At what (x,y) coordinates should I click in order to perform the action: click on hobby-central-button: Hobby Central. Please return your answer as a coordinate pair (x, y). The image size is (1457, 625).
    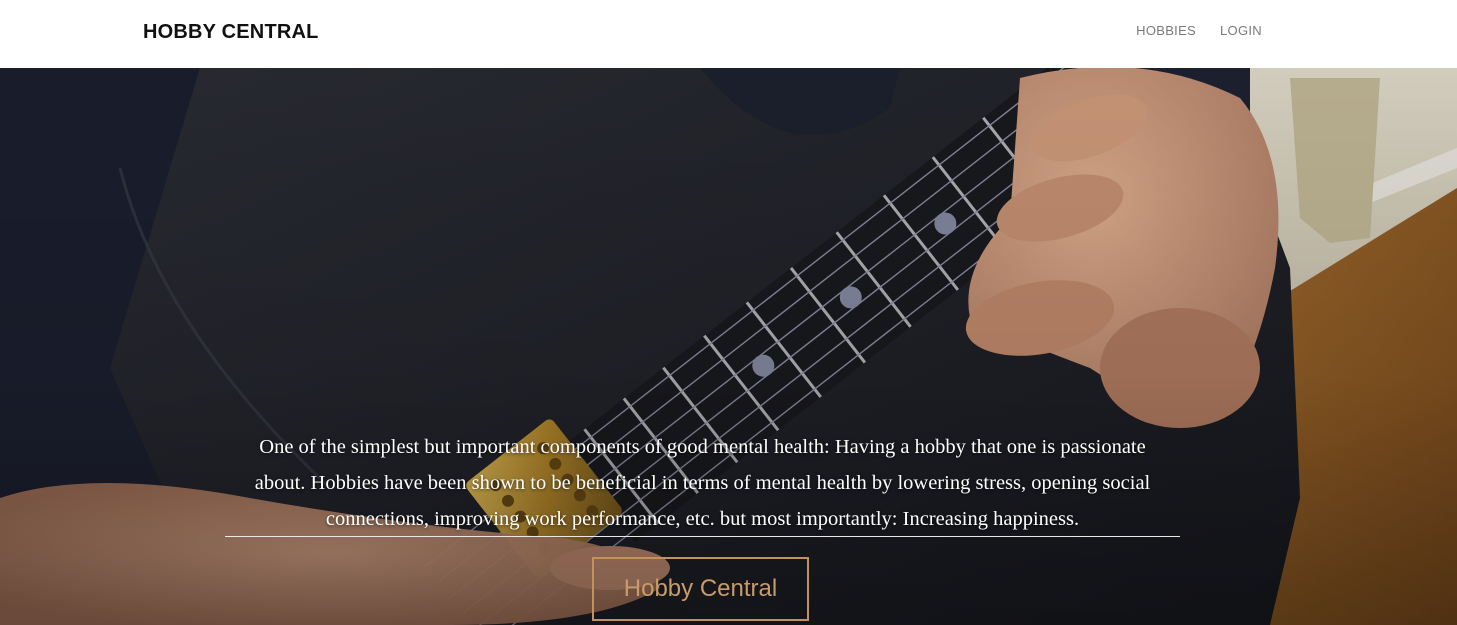
    Looking at the image, I should click on (700, 589).